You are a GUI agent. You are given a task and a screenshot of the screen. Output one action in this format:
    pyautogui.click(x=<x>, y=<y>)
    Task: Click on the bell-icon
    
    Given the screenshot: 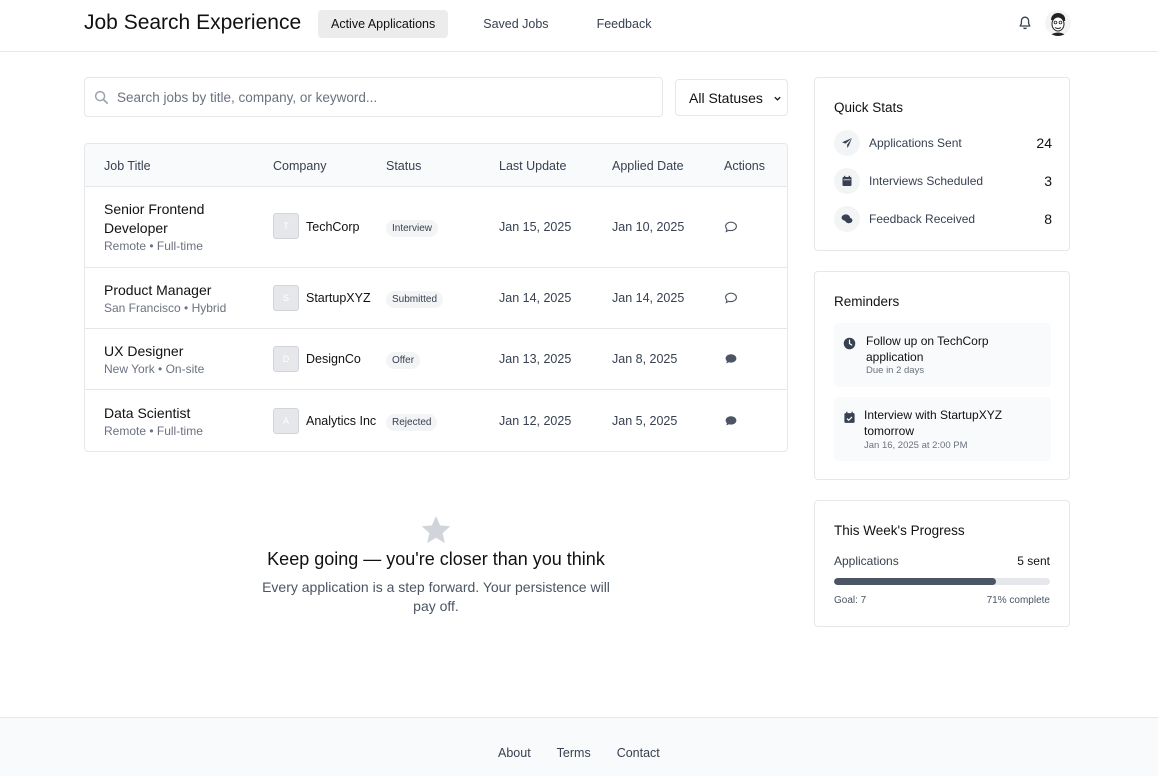 What is the action you would take?
    pyautogui.click(x=1025, y=23)
    